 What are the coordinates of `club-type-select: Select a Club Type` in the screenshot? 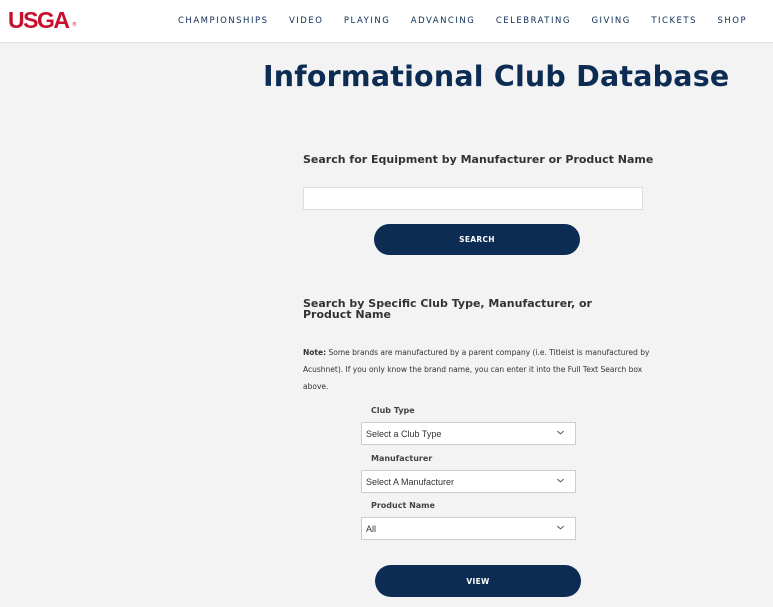 It's located at (468, 433).